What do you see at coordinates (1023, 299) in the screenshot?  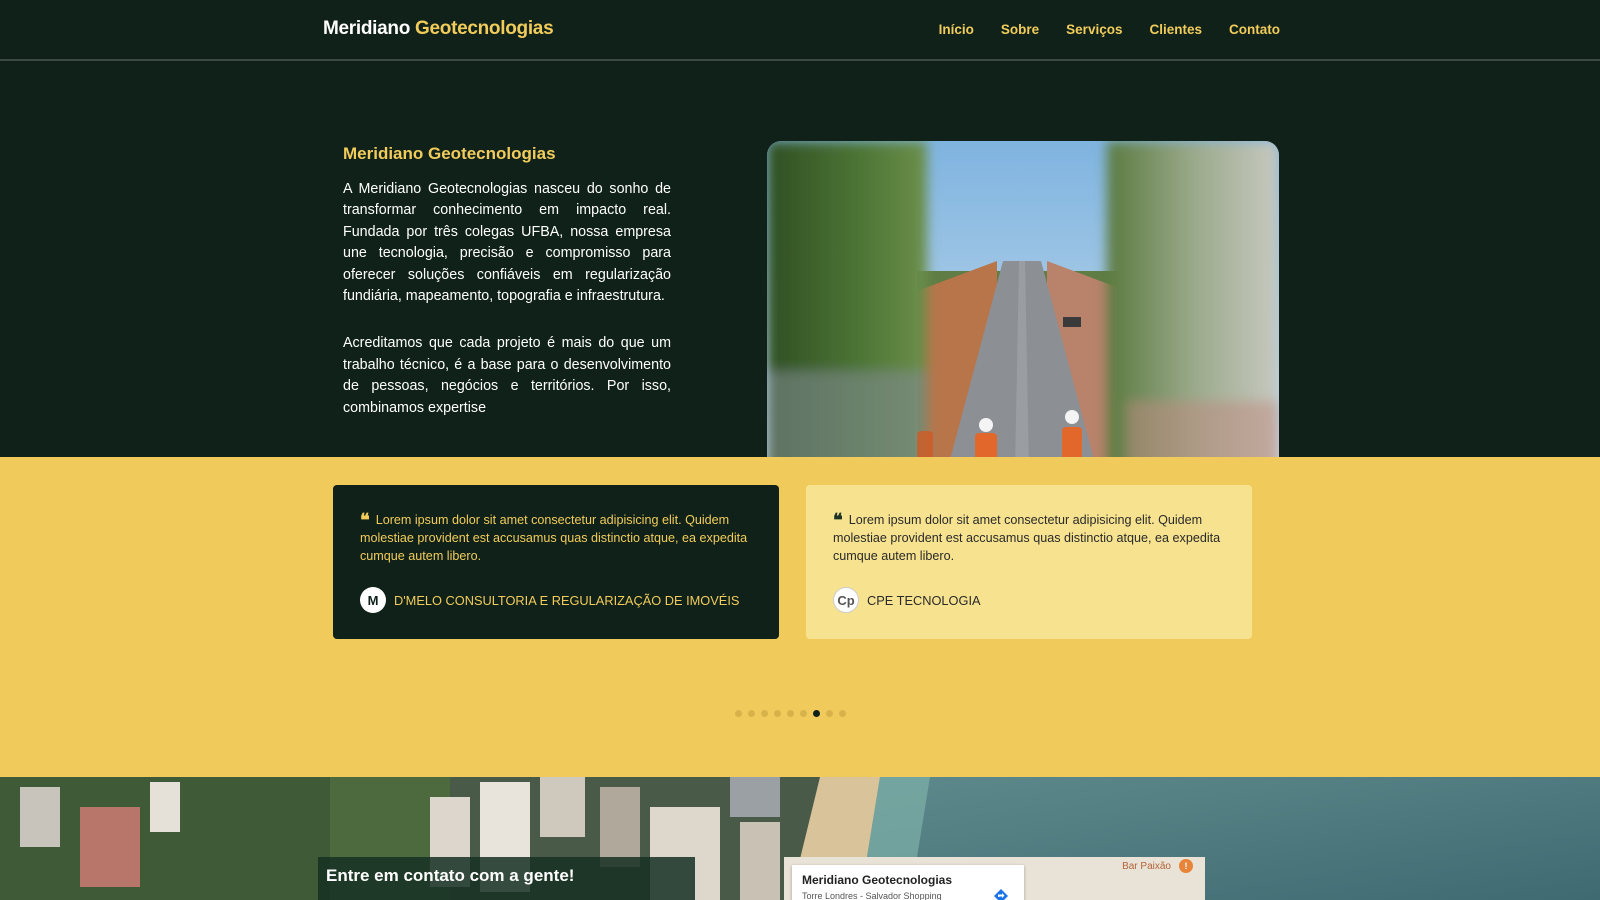 I see `road-construction-photo` at bounding box center [1023, 299].